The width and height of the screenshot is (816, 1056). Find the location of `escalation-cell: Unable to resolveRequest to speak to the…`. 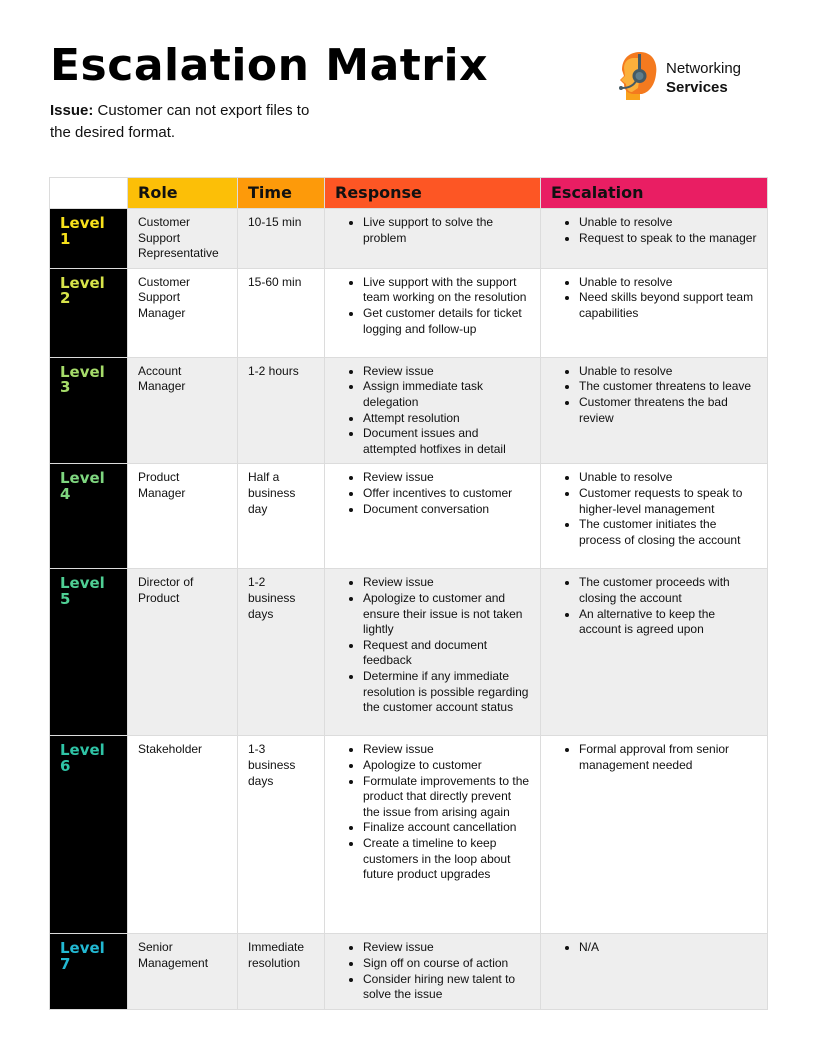

escalation-cell: Unable to resolveRequest to speak to the… is located at coordinates (654, 238).